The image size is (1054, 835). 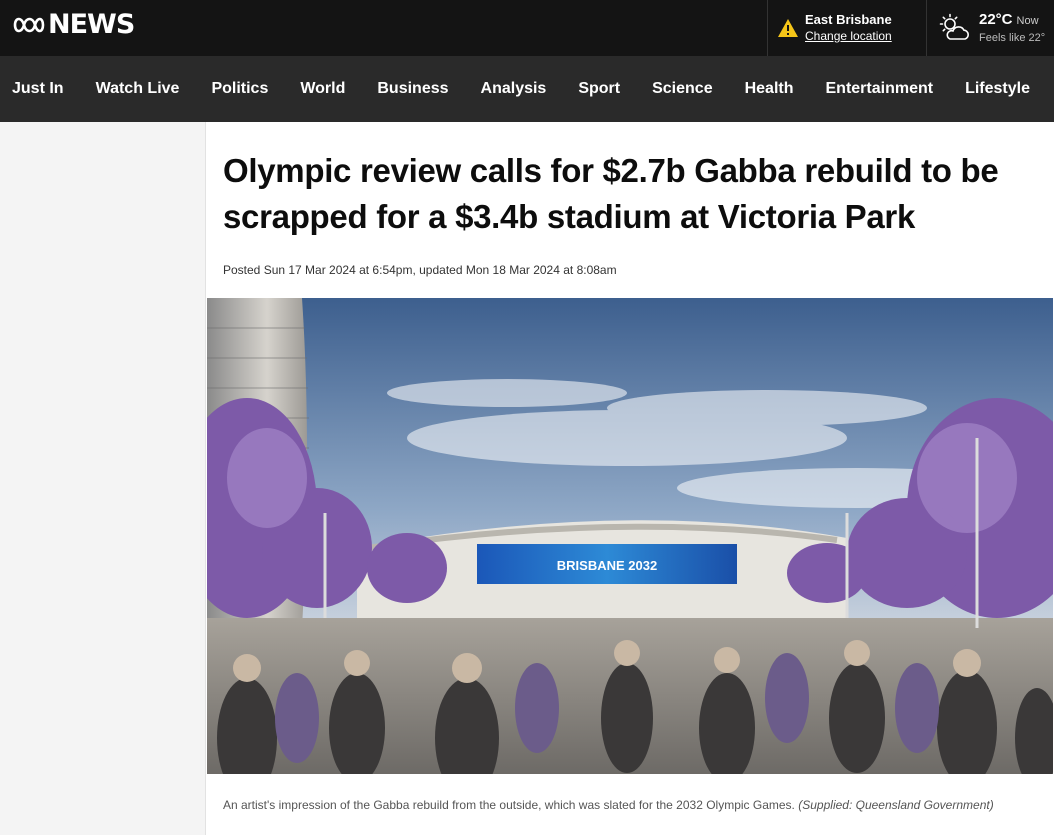 I want to click on abc-news-logo: NEWS, so click(x=73, y=24).